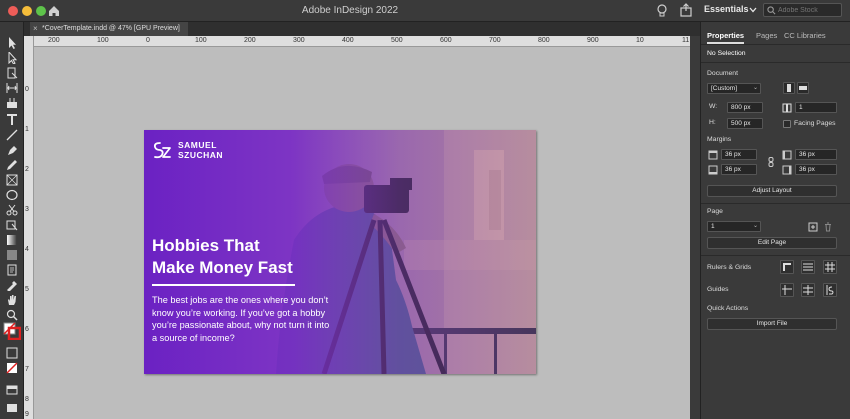  I want to click on quick-actions-title: Quick Actions, so click(728, 308).